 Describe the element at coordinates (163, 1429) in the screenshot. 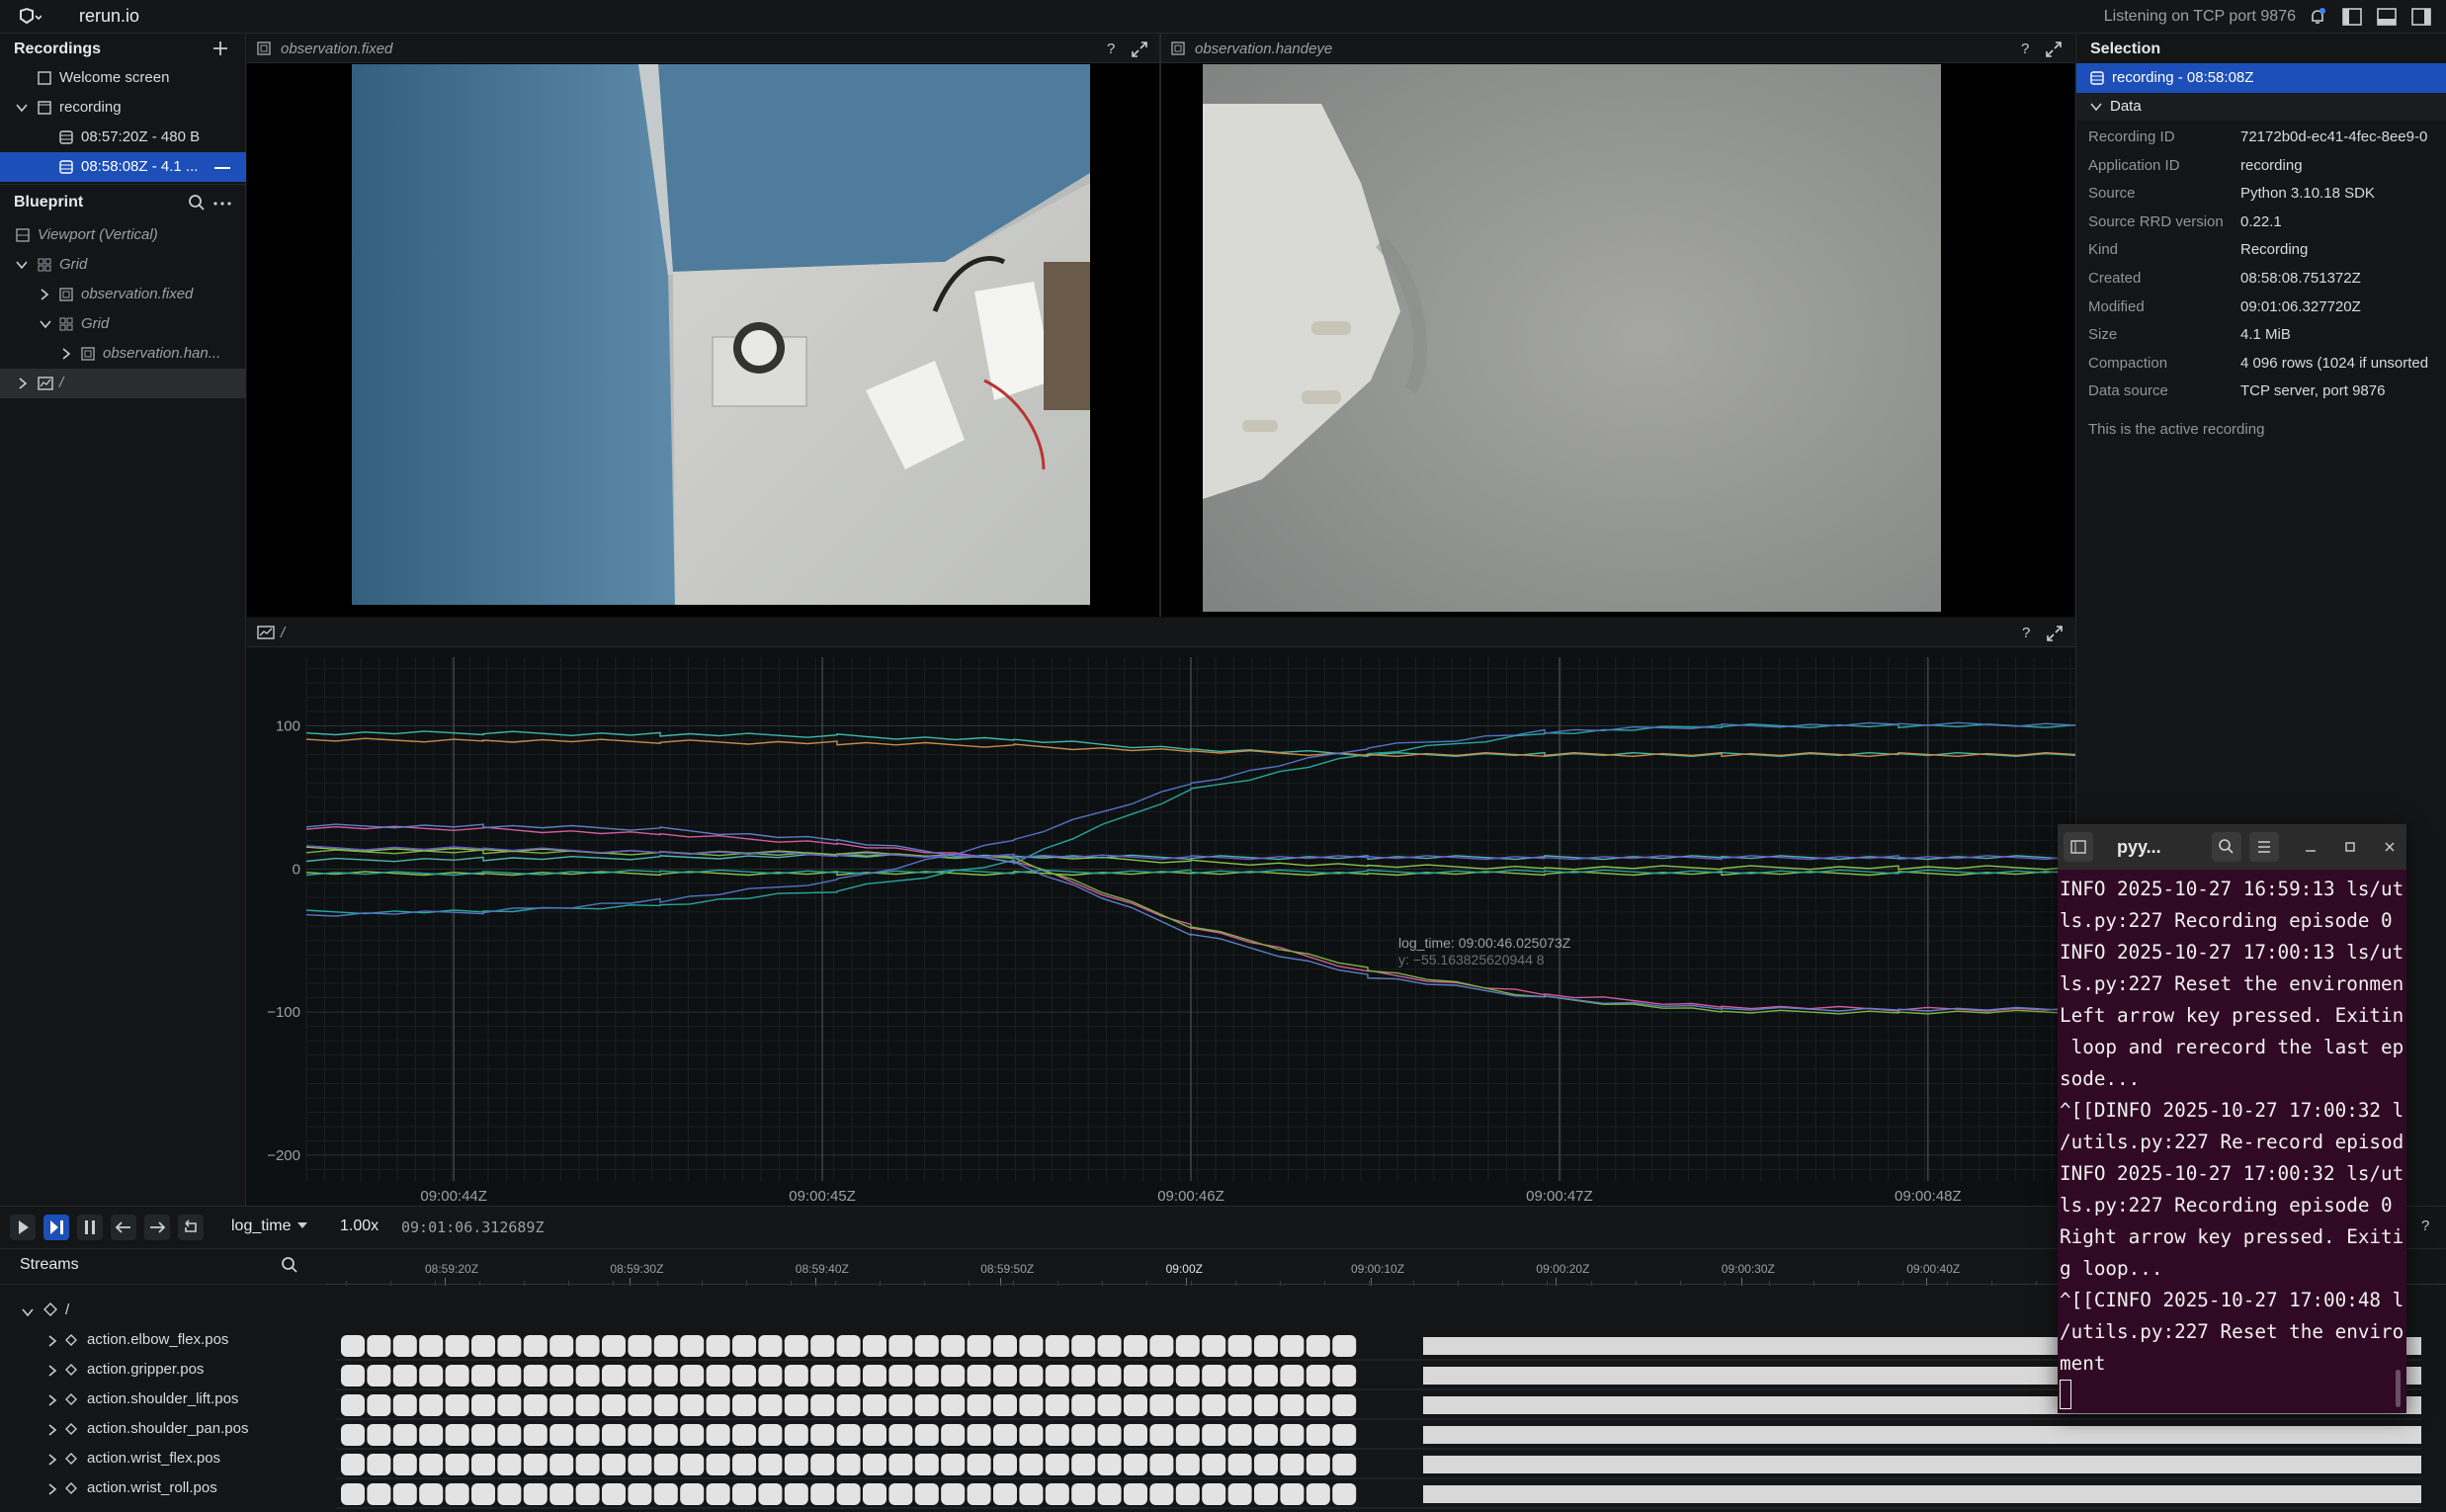

I see `stream-item: action.shoulder_pan.pos` at that location.